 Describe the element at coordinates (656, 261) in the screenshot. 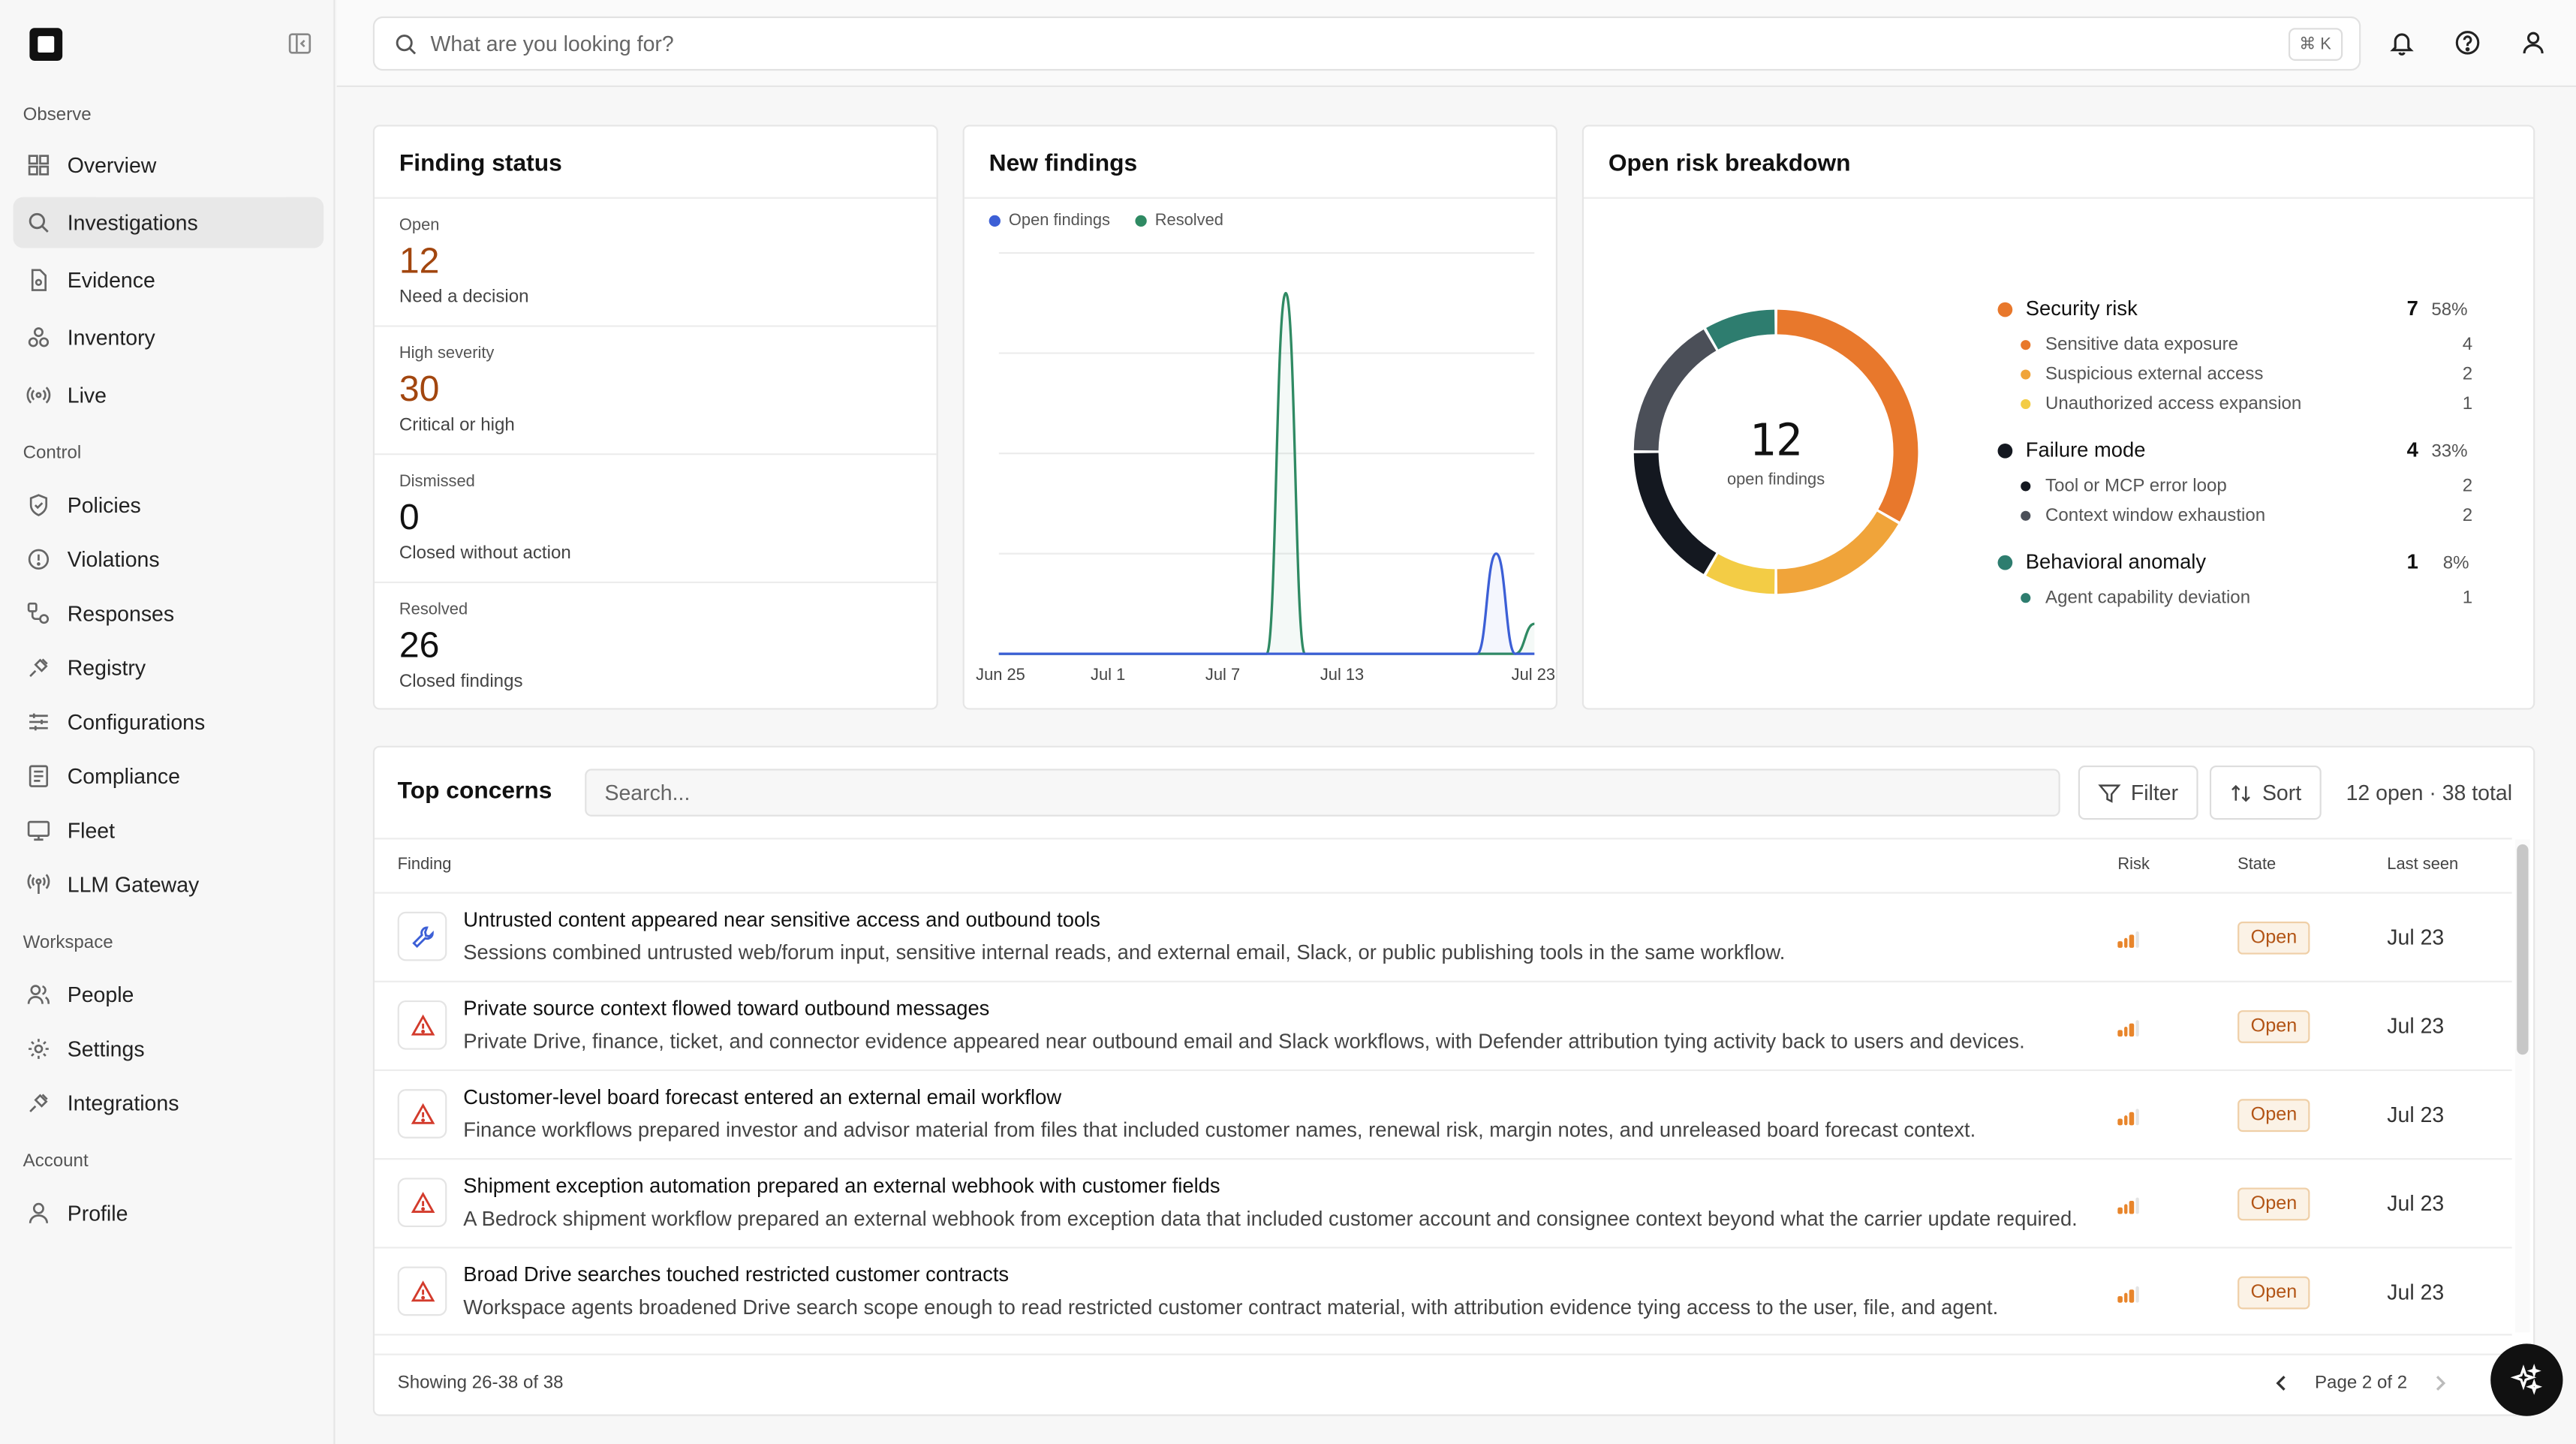

I see `stat-open: Open 12 Need a decision` at that location.